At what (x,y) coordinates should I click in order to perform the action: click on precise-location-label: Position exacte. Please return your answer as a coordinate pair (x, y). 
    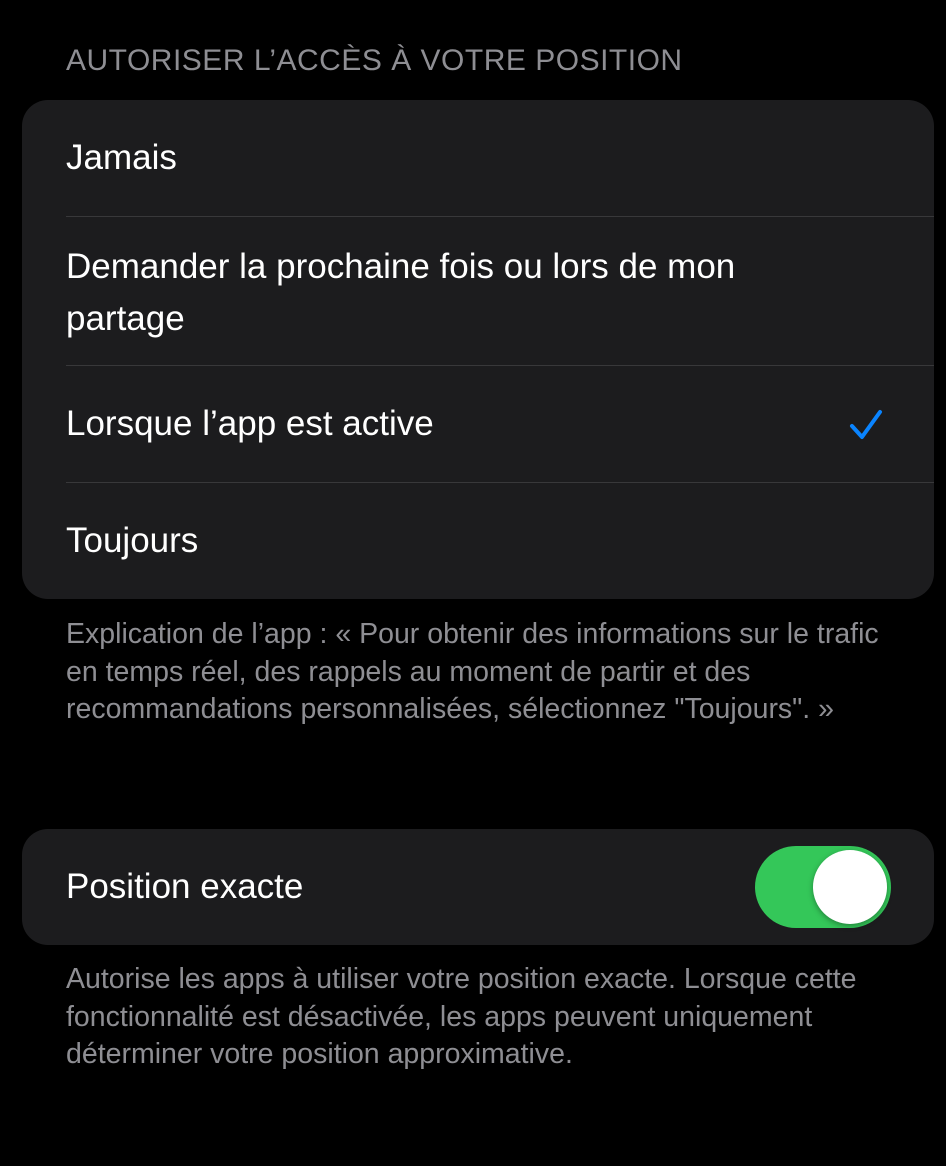
    Looking at the image, I should click on (185, 886).